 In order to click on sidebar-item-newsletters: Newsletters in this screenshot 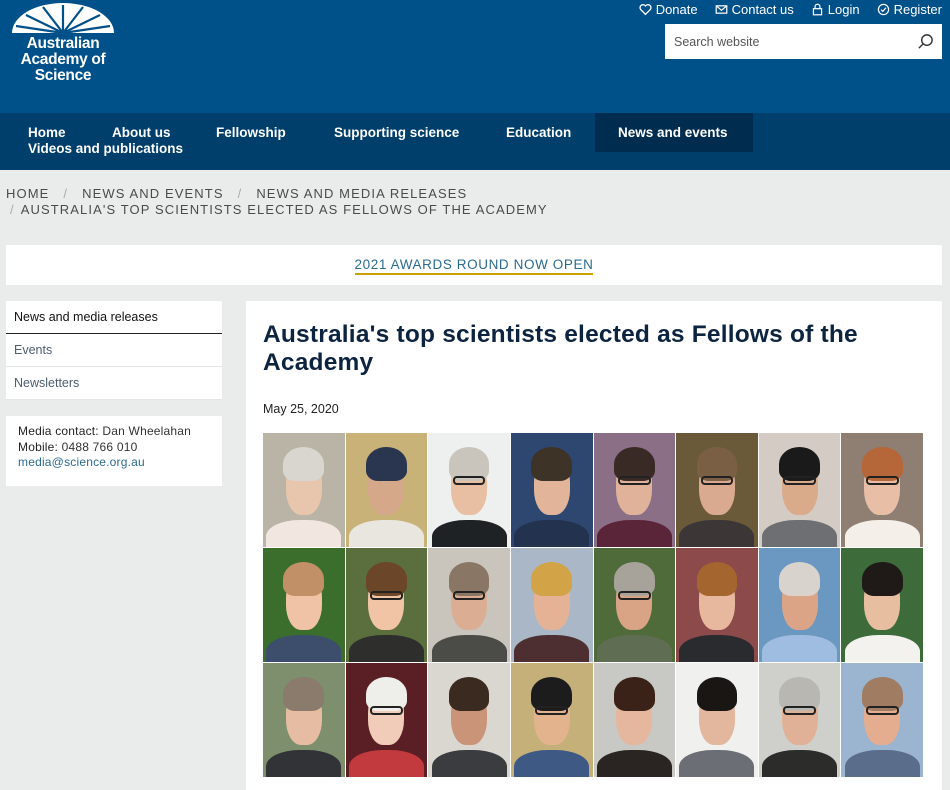, I will do `click(114, 383)`.